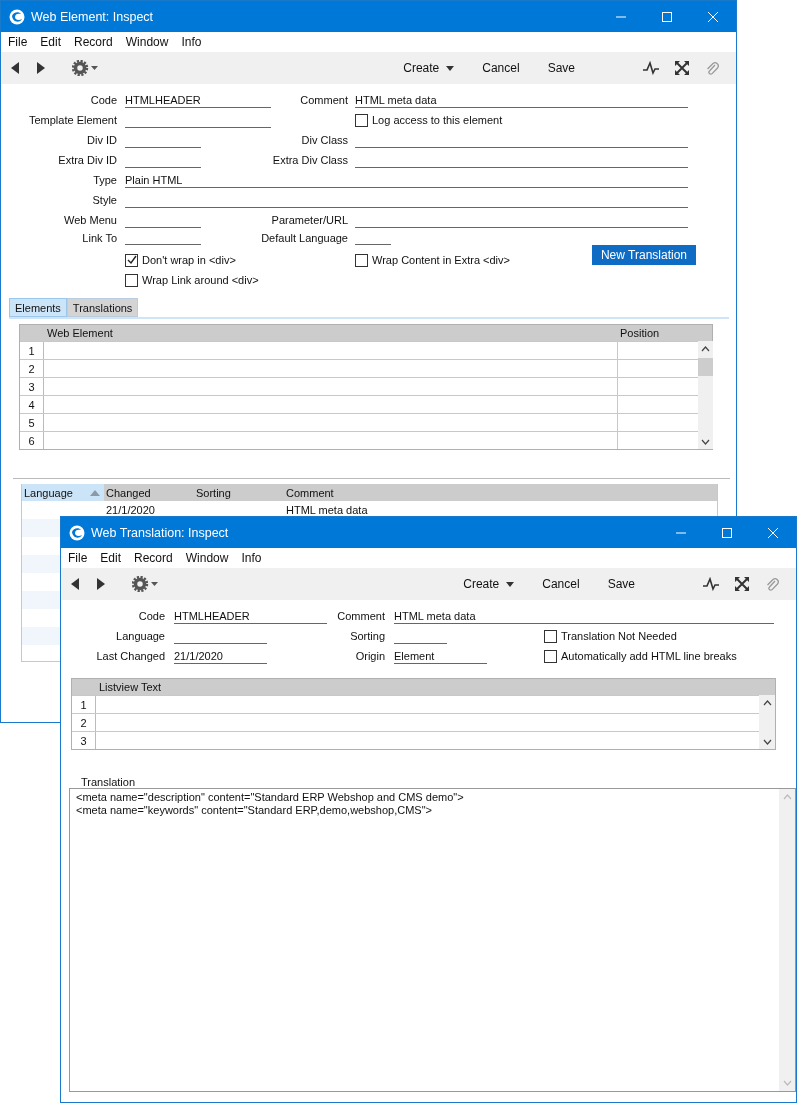 The width and height of the screenshot is (797, 1103). I want to click on checkbox-label: Wrap Content in Extra <div>, so click(441, 260).